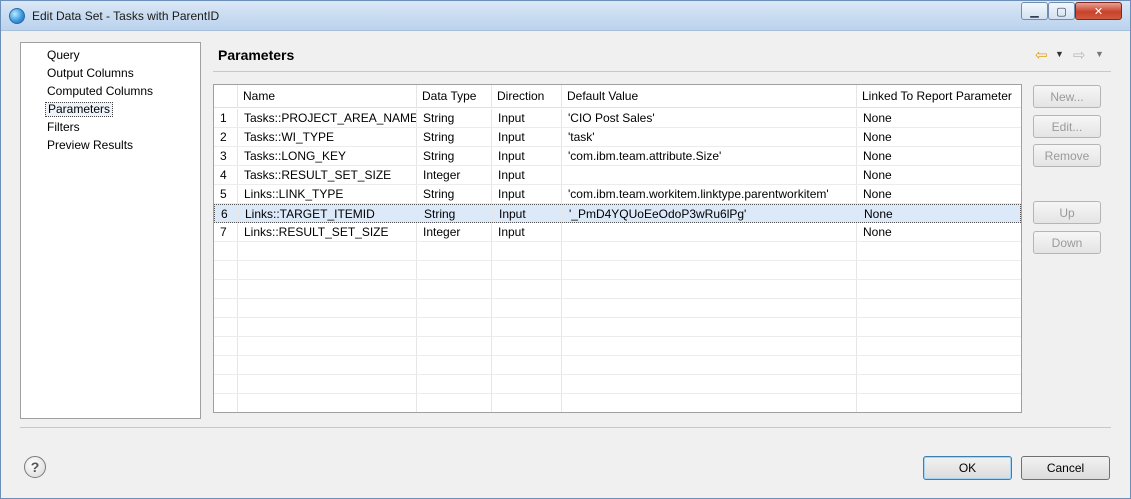  What do you see at coordinates (1067, 155) in the screenshot?
I see `remove-button: Remove` at bounding box center [1067, 155].